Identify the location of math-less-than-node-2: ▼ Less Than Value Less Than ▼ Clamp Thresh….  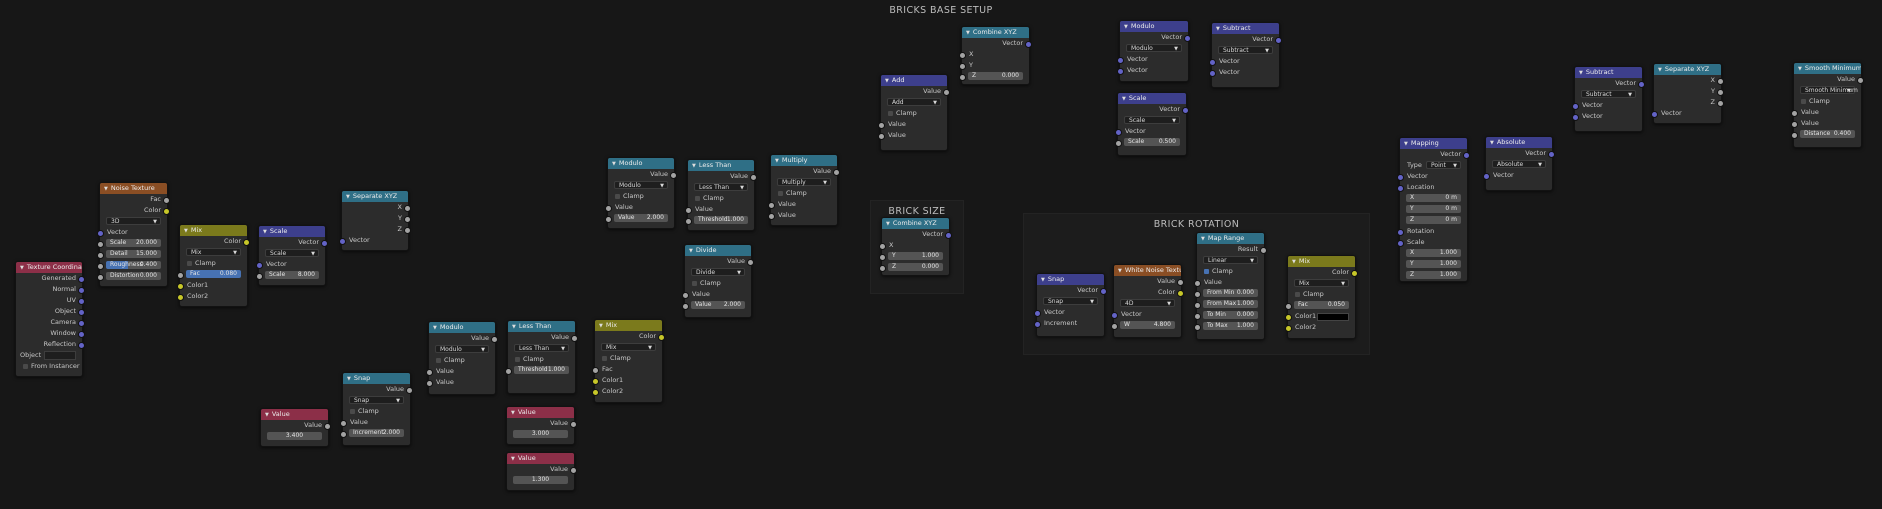
(541, 357).